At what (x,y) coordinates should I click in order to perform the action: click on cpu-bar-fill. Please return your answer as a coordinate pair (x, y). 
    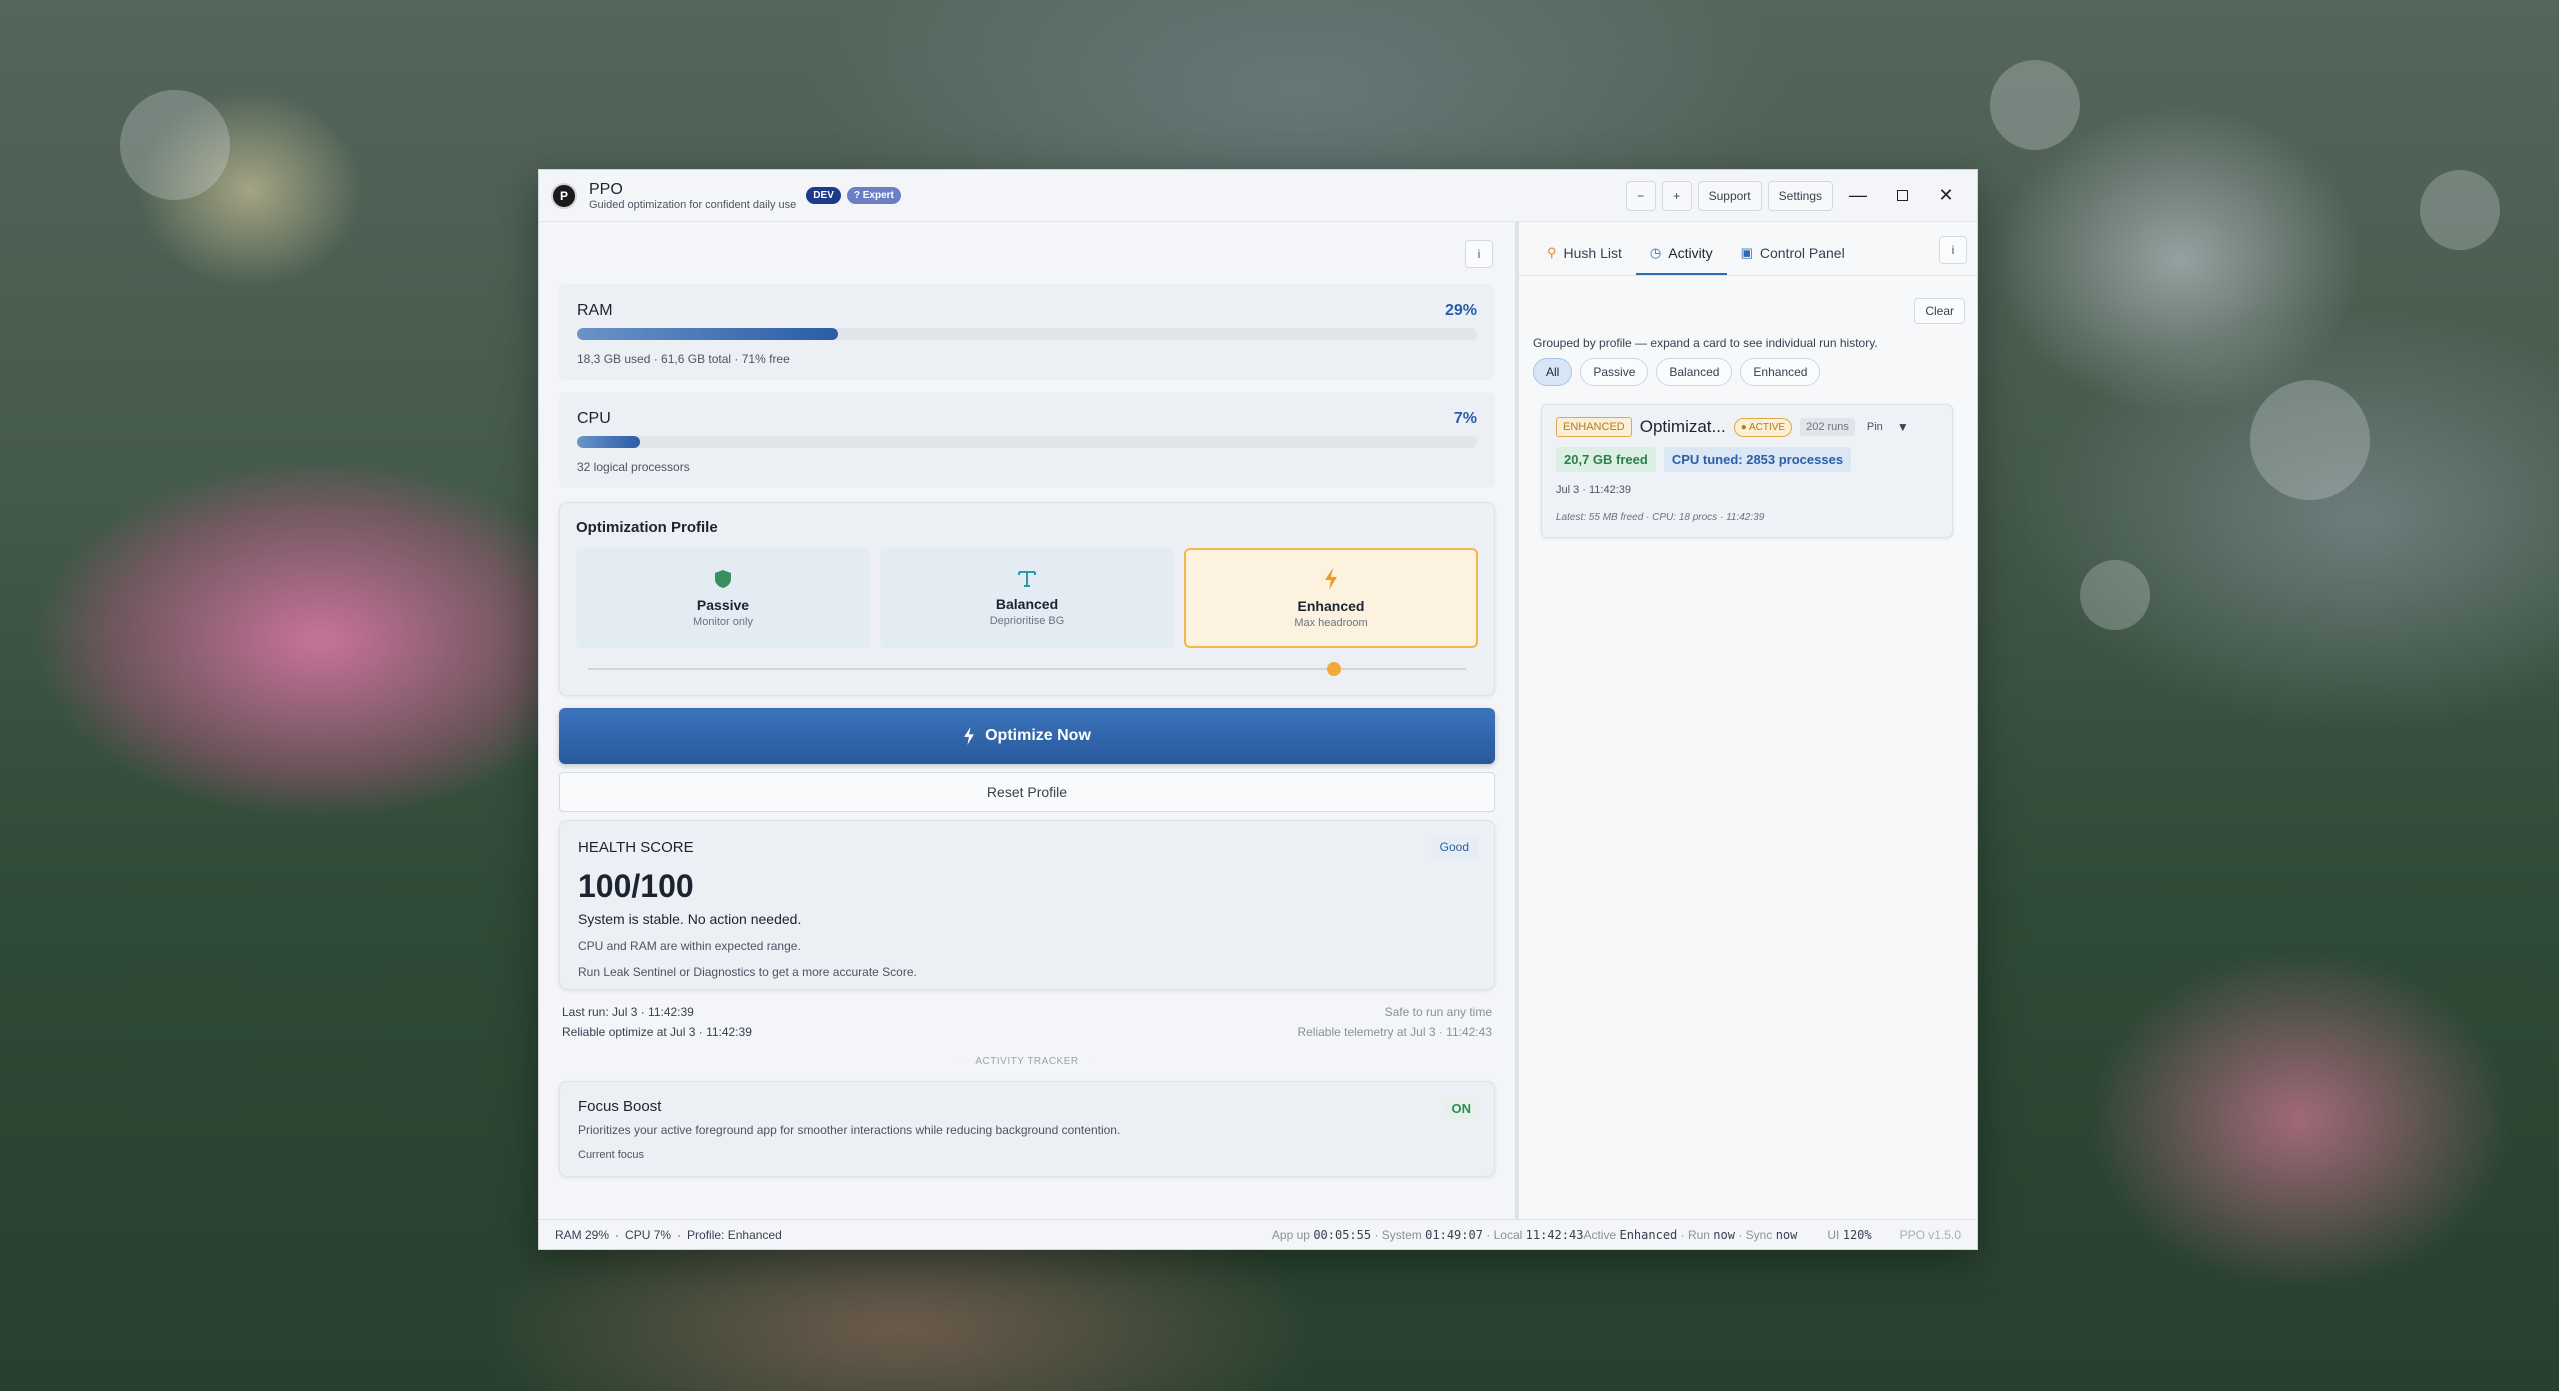
    Looking at the image, I should click on (608, 442).